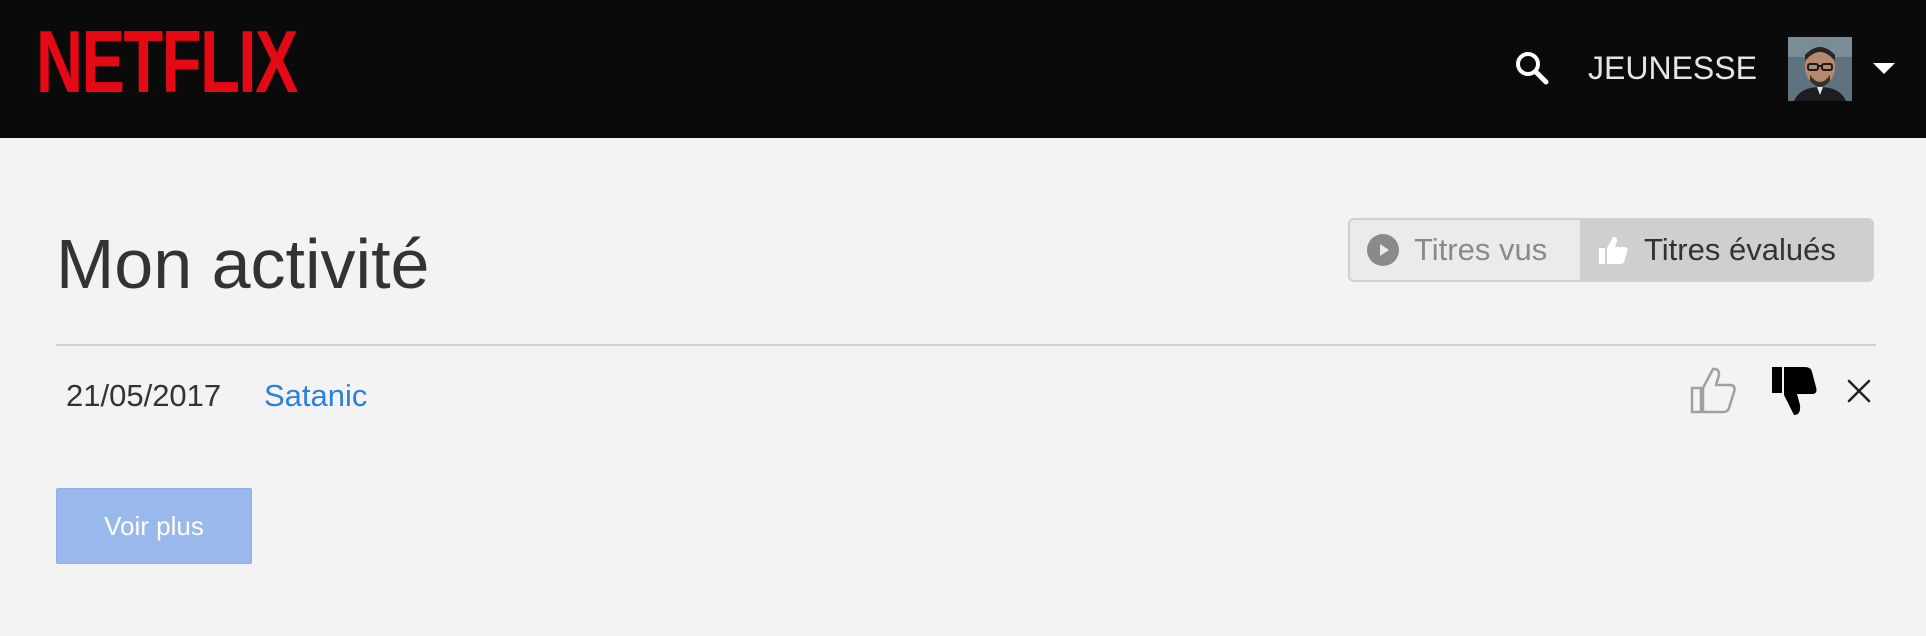  Describe the element at coordinates (1532, 68) in the screenshot. I see `search-icon` at that location.